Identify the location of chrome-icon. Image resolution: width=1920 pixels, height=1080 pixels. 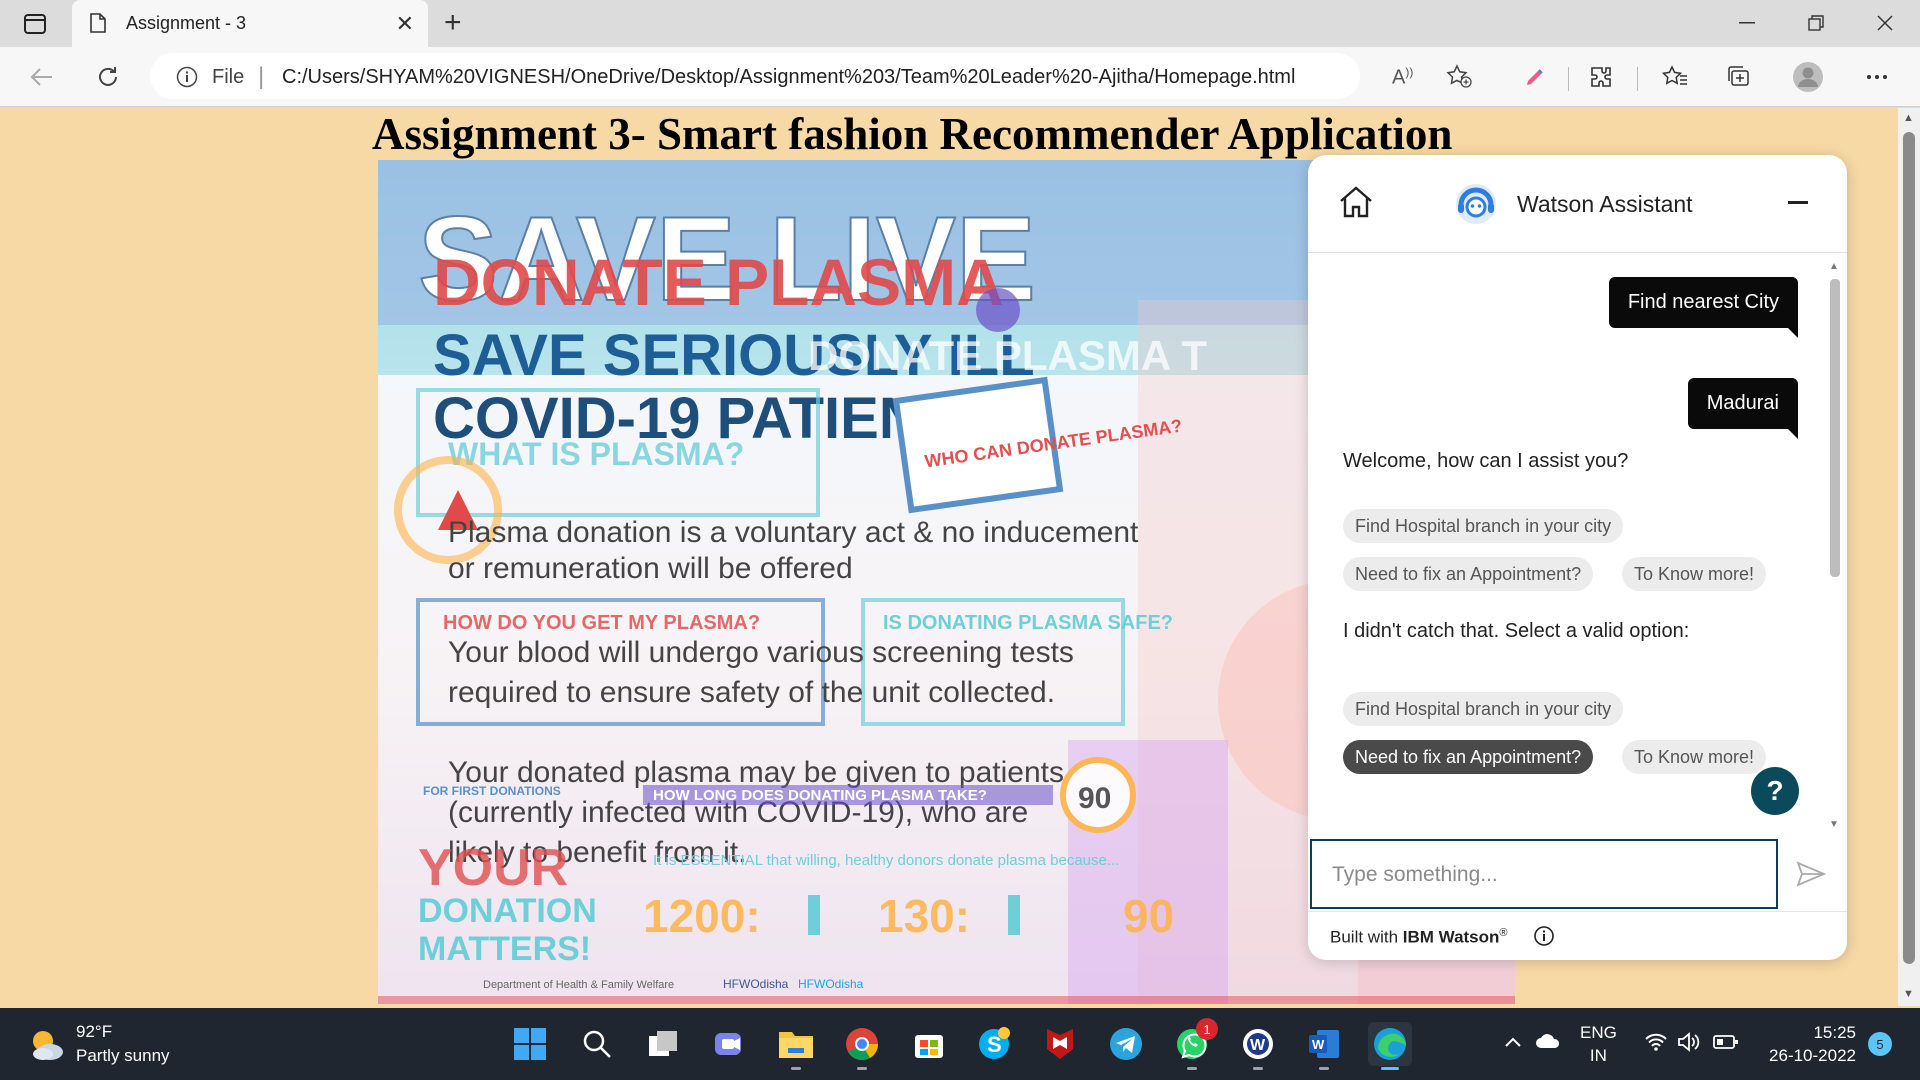
(862, 1046).